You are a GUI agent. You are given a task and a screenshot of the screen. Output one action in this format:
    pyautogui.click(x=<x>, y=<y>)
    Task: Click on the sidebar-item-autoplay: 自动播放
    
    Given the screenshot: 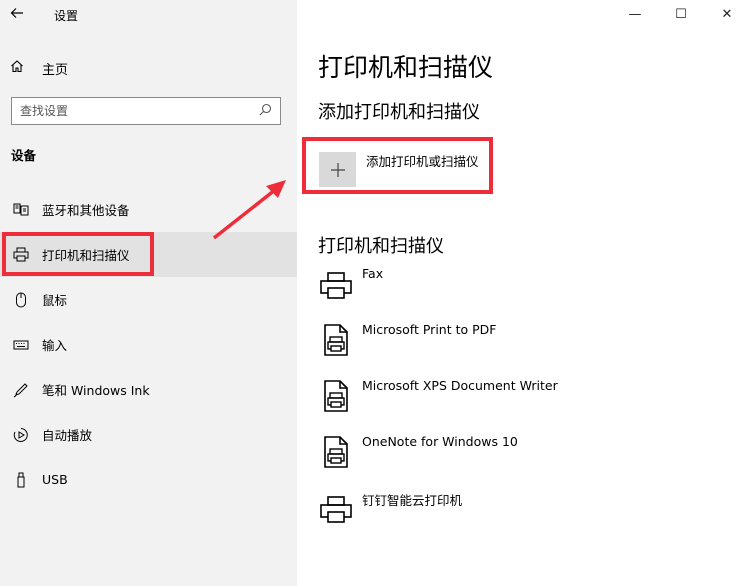 What is the action you would take?
    pyautogui.click(x=148, y=434)
    